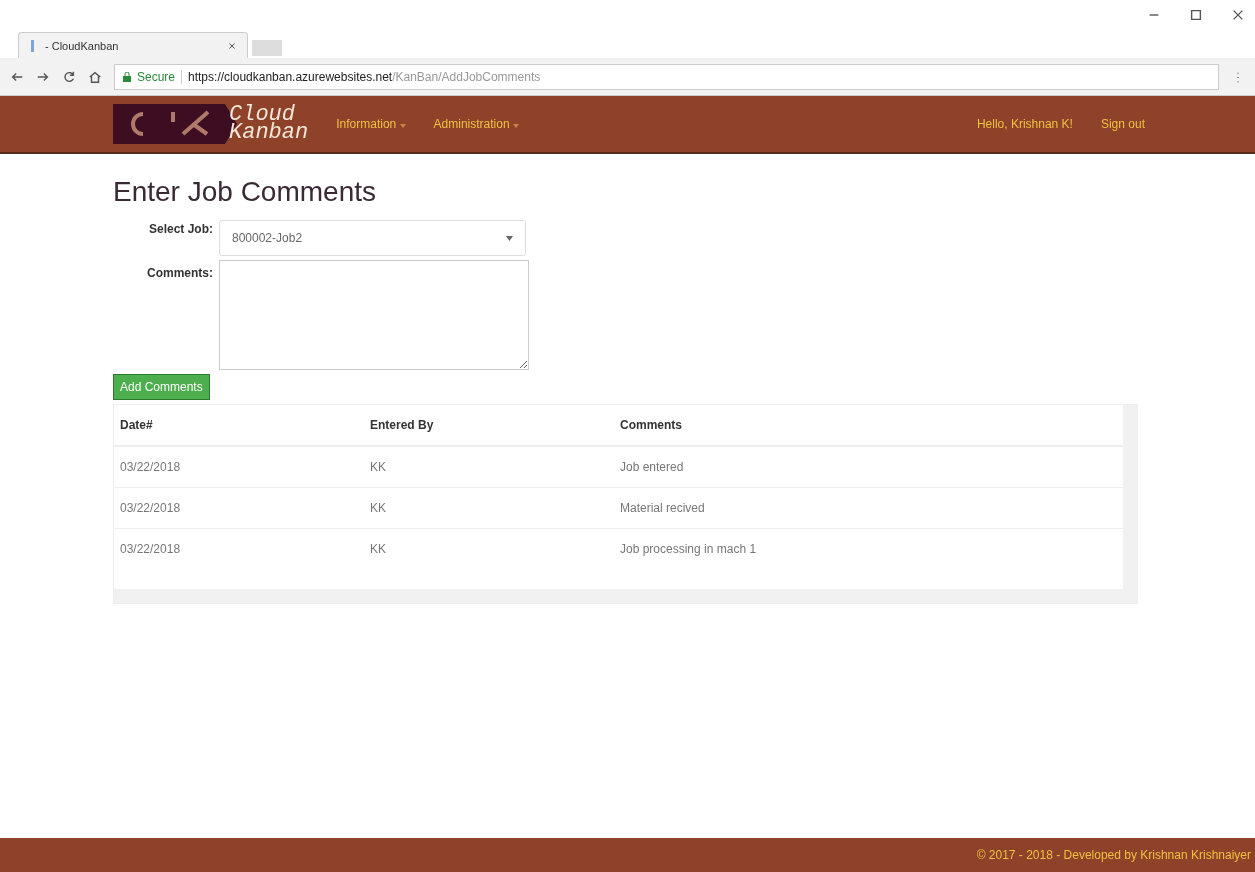  What do you see at coordinates (868, 425) in the screenshot?
I see `column-header: Comments` at bounding box center [868, 425].